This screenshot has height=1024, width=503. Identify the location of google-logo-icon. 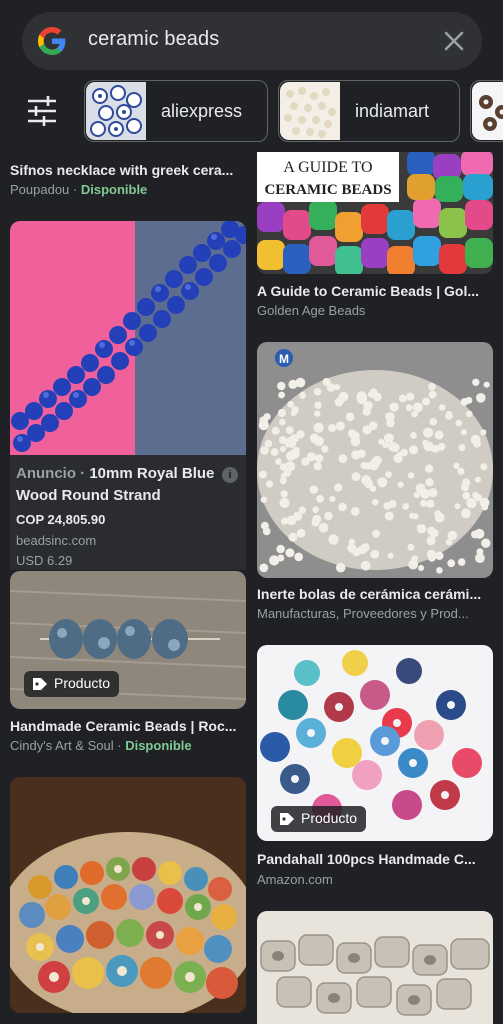
(52, 41).